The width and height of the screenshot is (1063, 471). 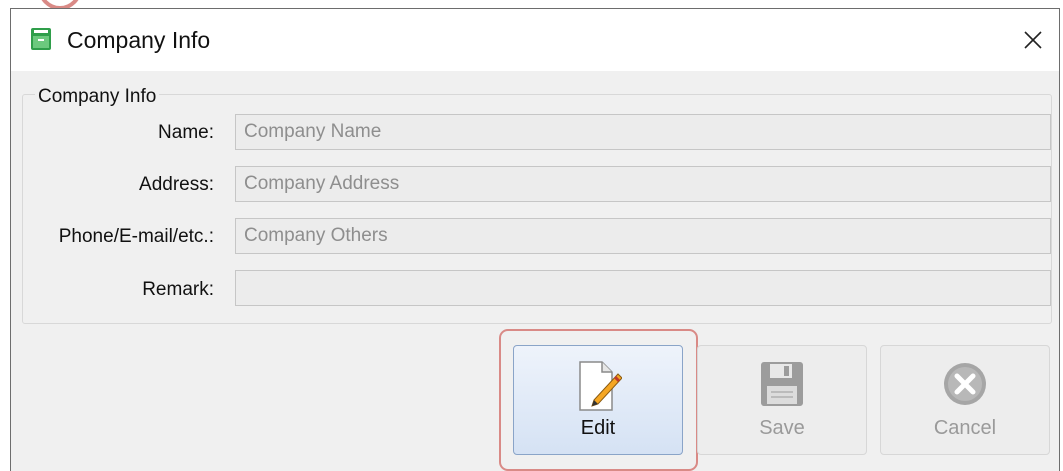 What do you see at coordinates (598, 388) in the screenshot?
I see `edit-document-pencil-icon` at bounding box center [598, 388].